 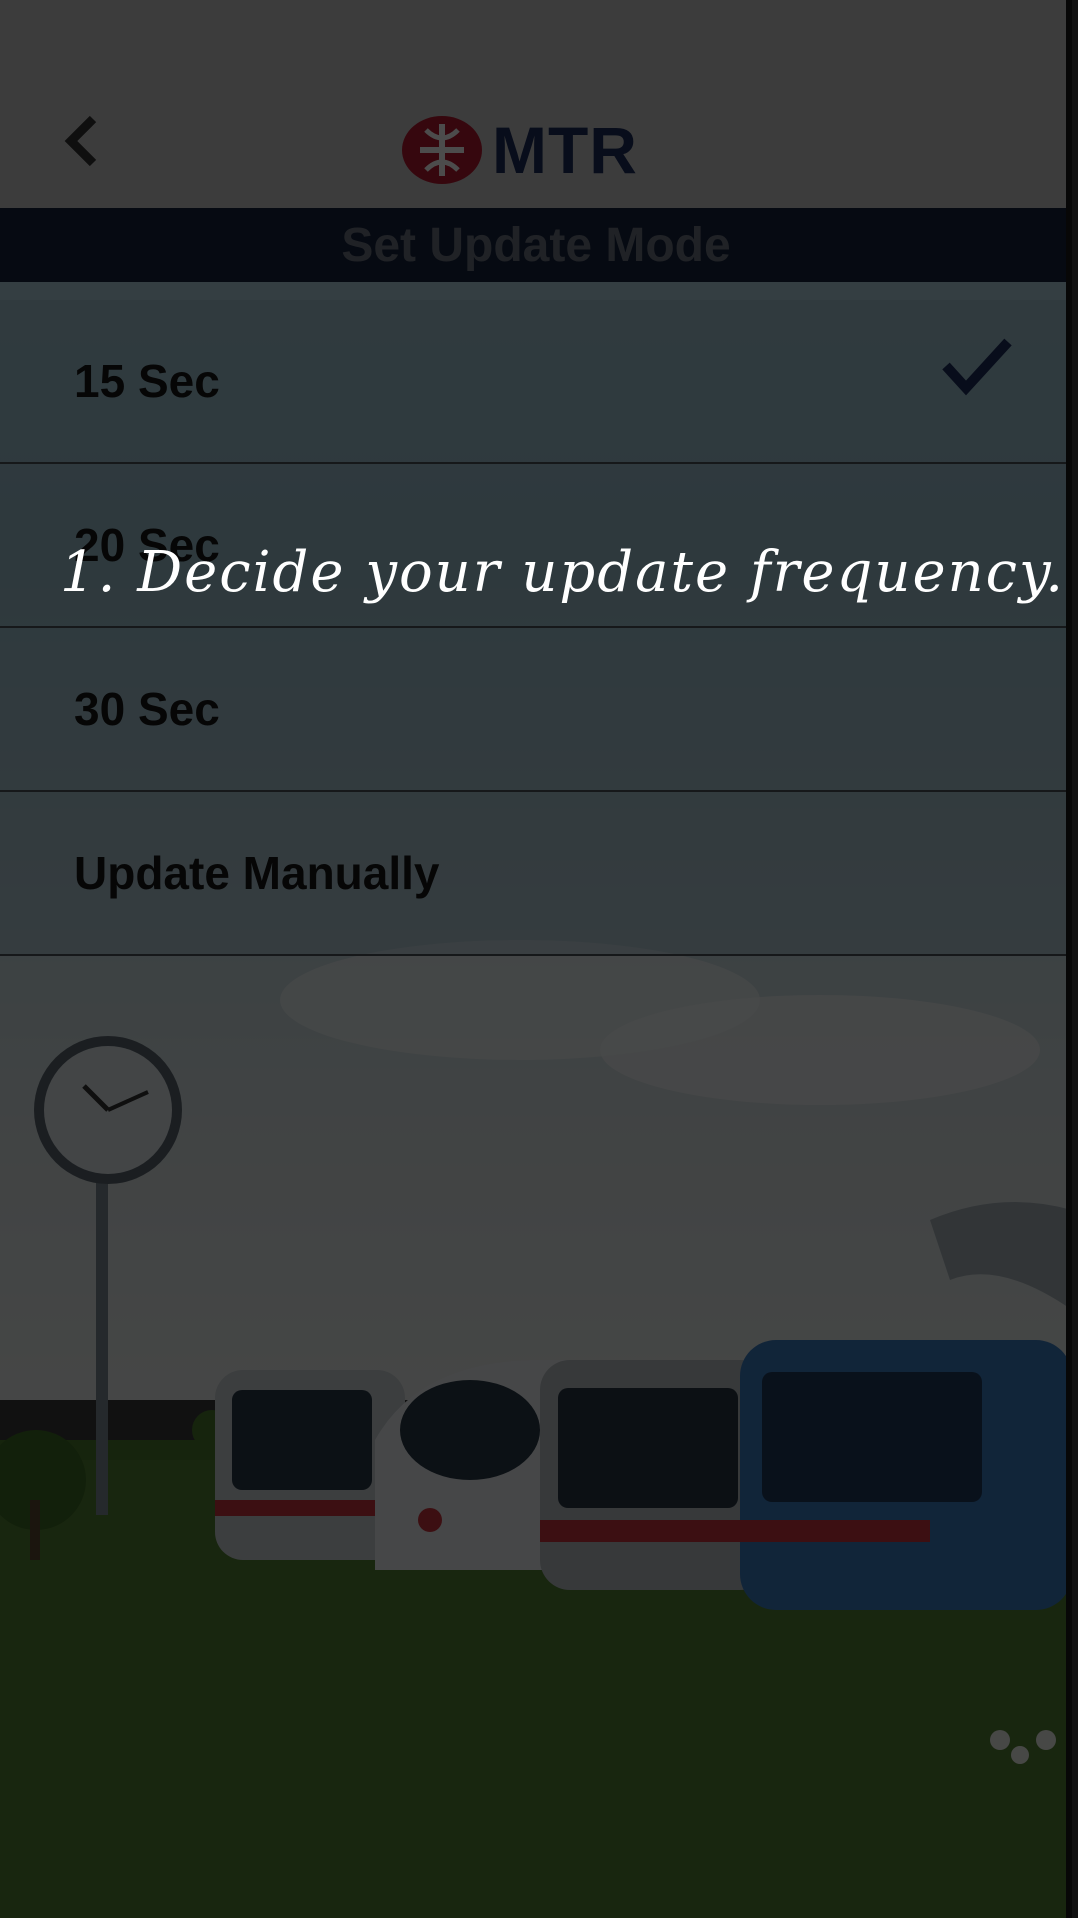 I want to click on screen-edge, so click(x=1069, y=959).